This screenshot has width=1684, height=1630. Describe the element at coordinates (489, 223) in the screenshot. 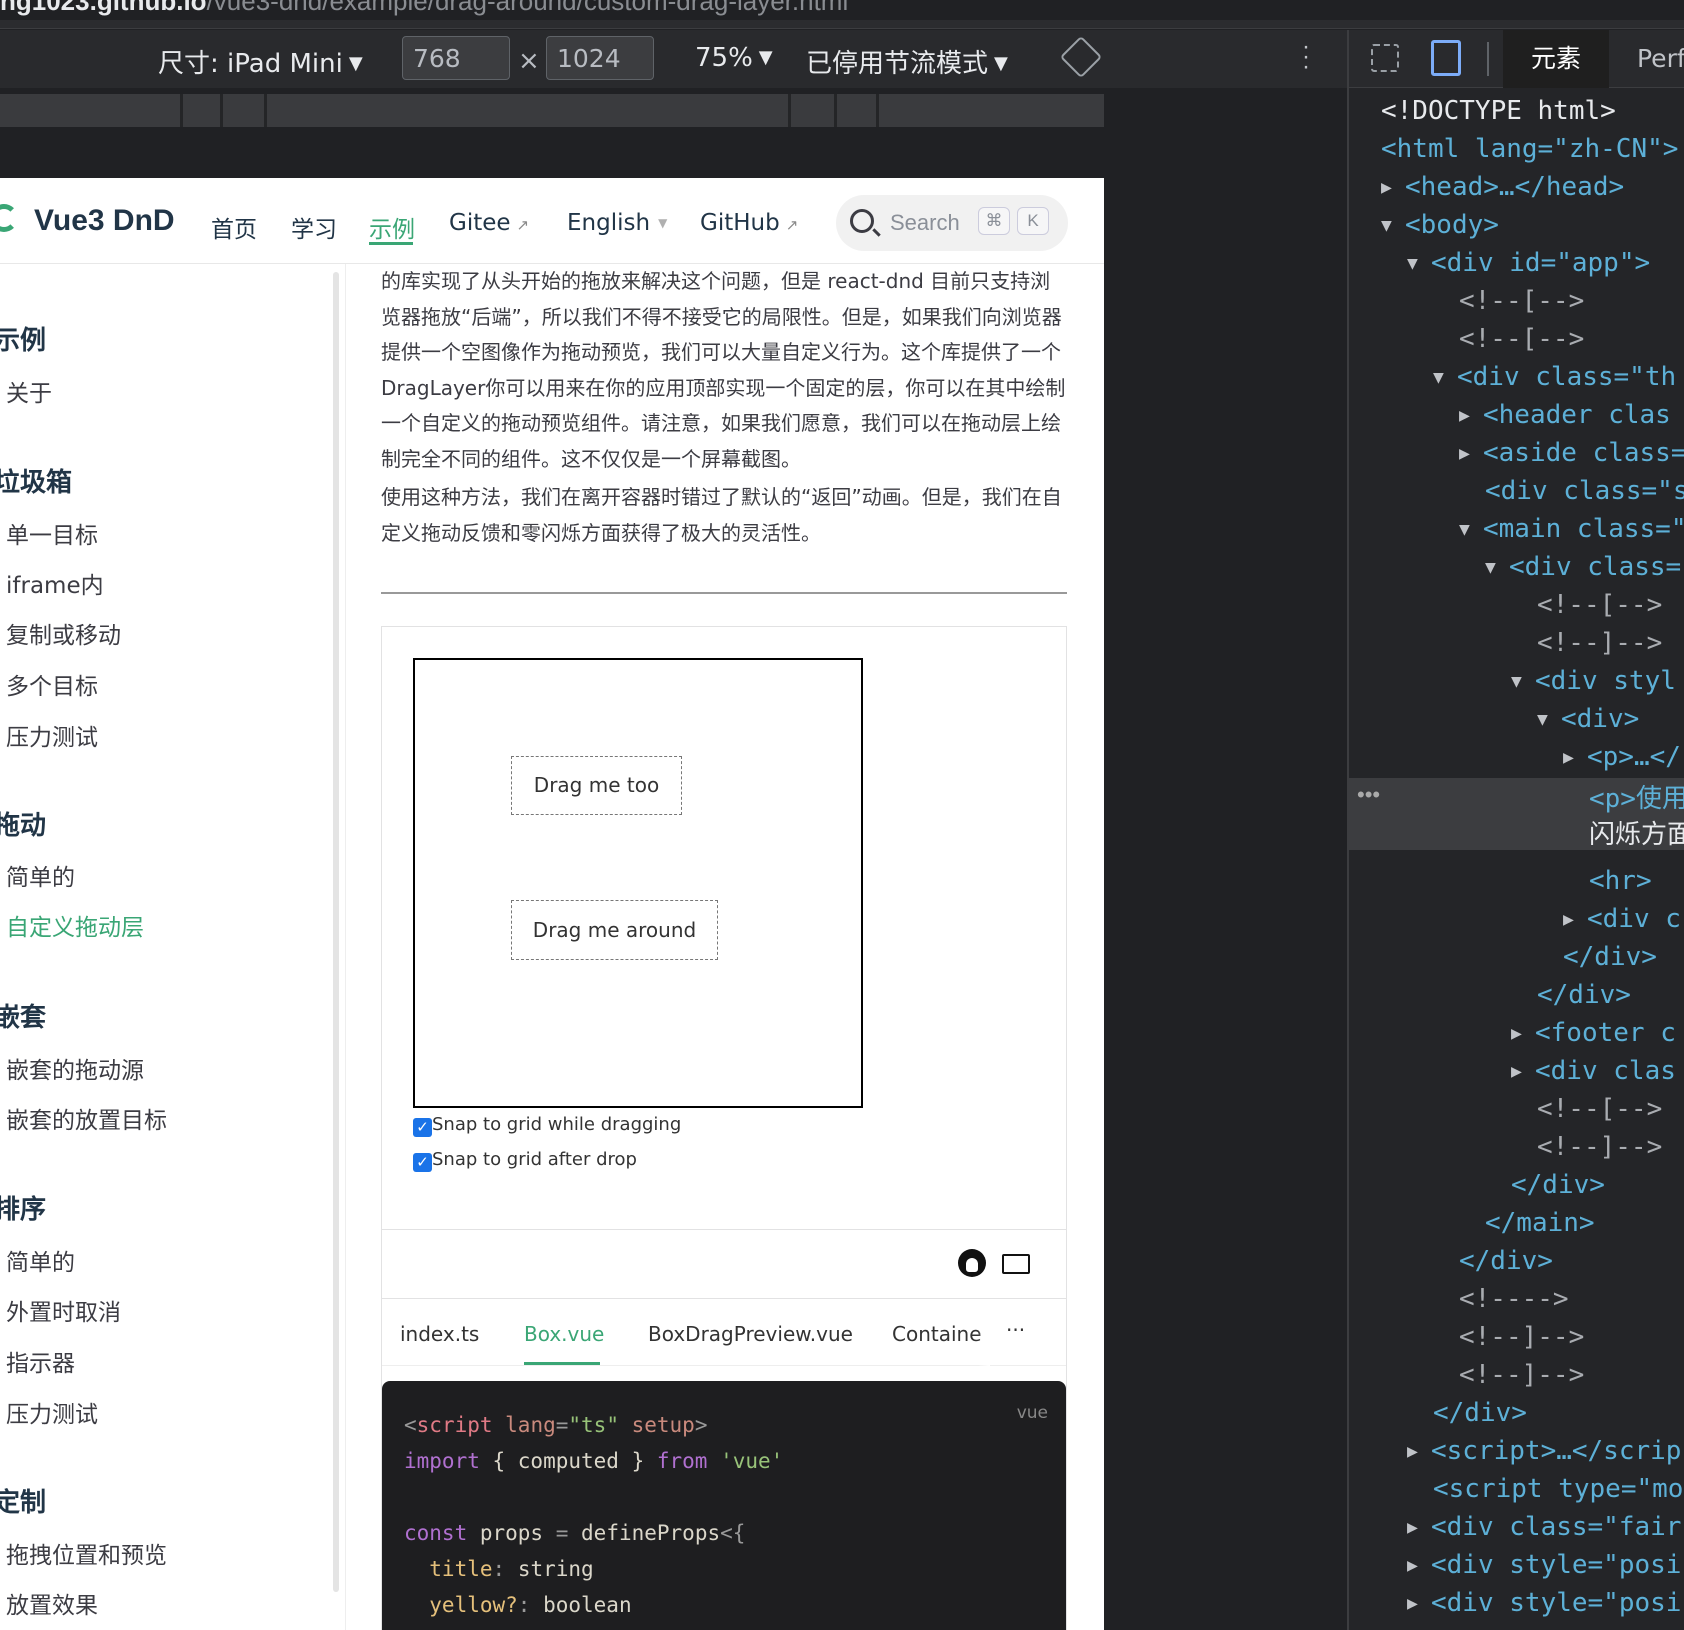

I see `nav-gitee: Gitee ↗` at that location.